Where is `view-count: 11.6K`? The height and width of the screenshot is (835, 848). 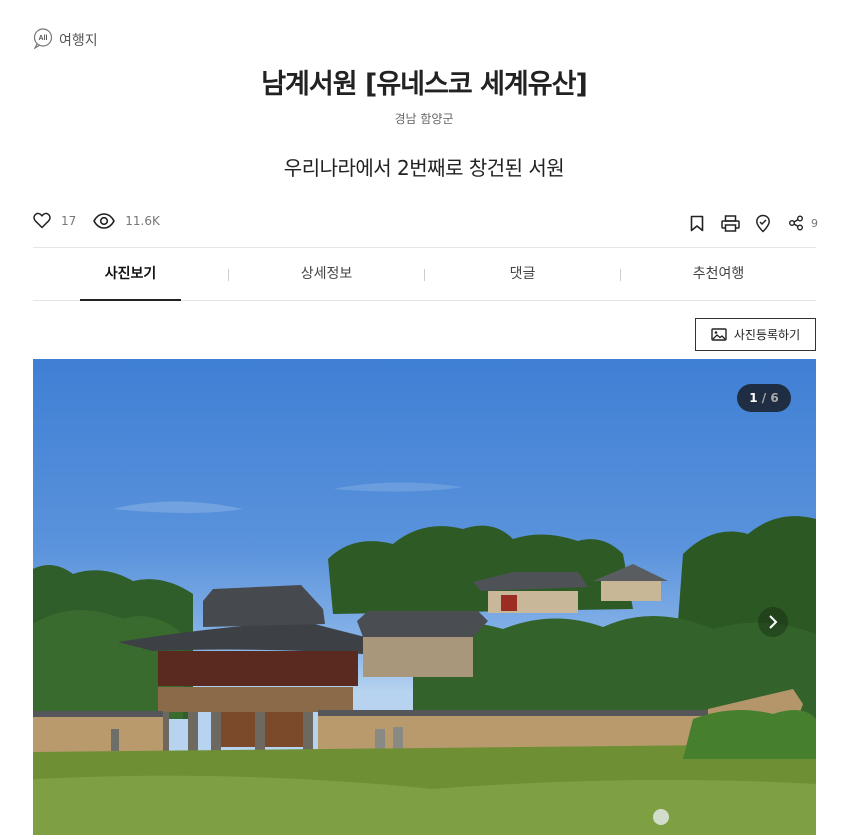 view-count: 11.6K is located at coordinates (142, 220).